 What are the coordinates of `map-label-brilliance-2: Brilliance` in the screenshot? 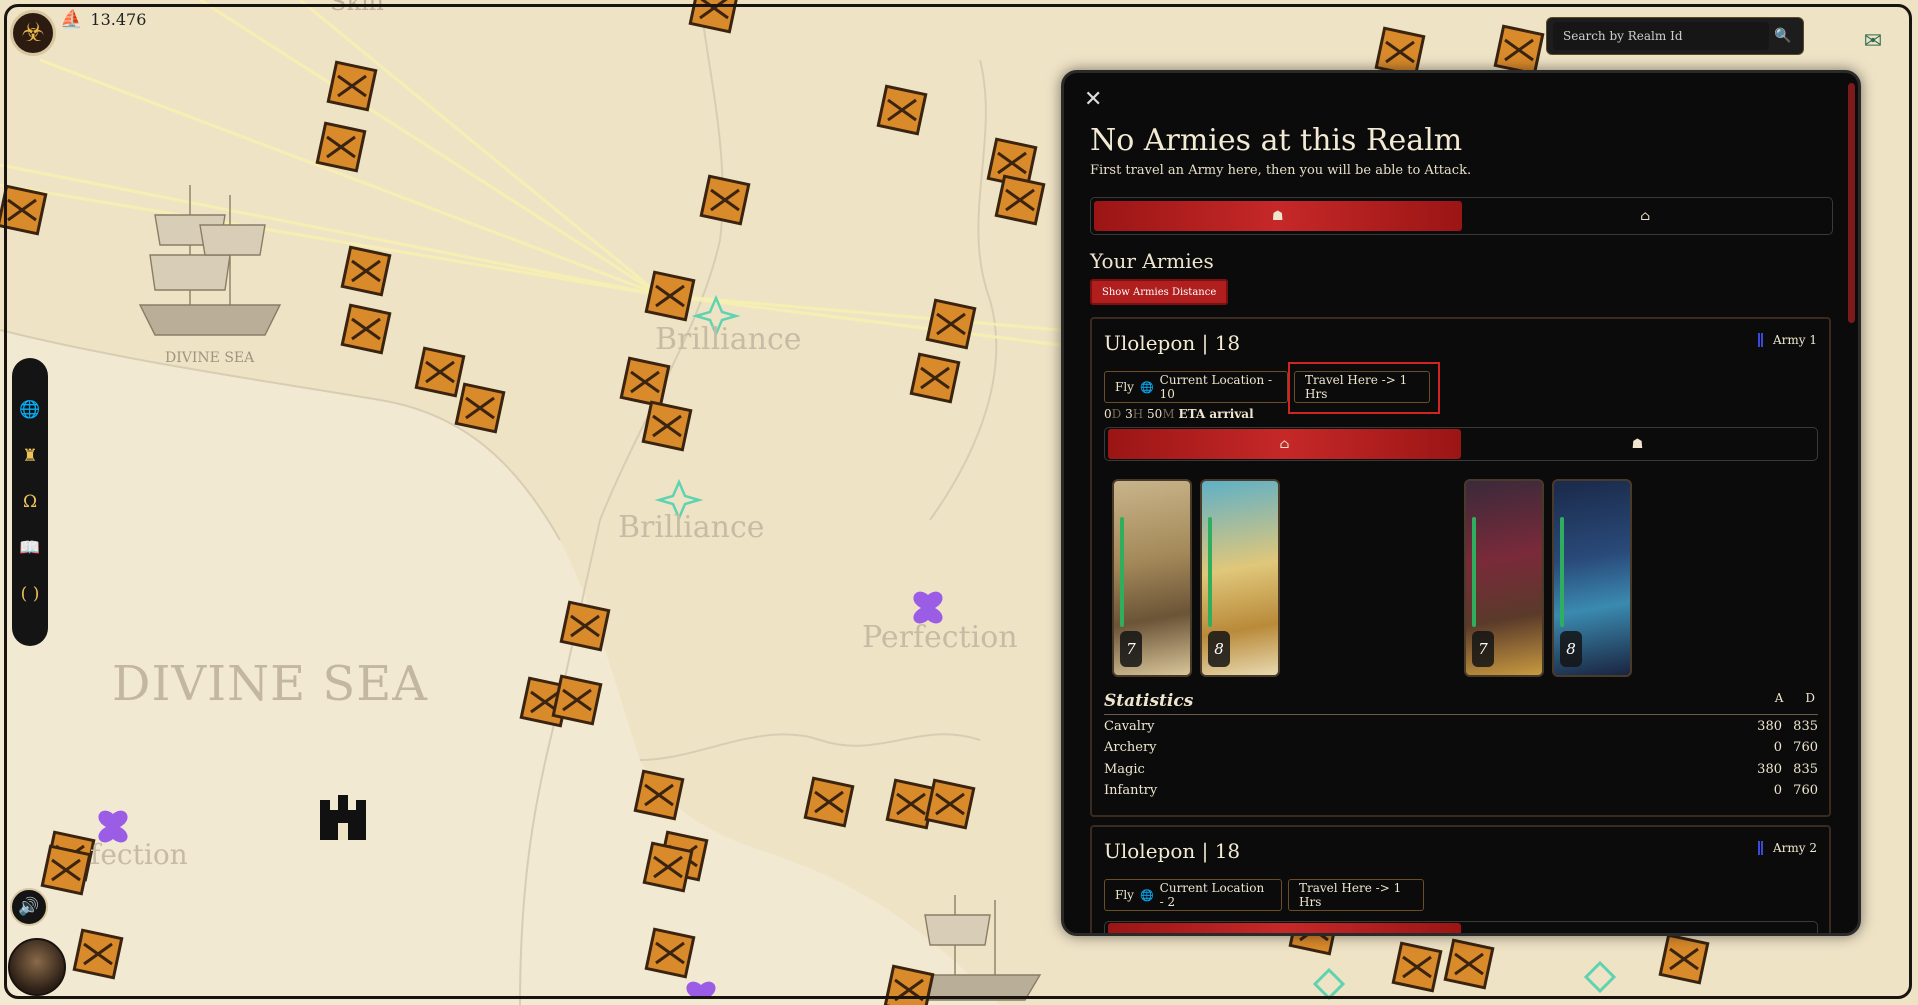 It's located at (691, 527).